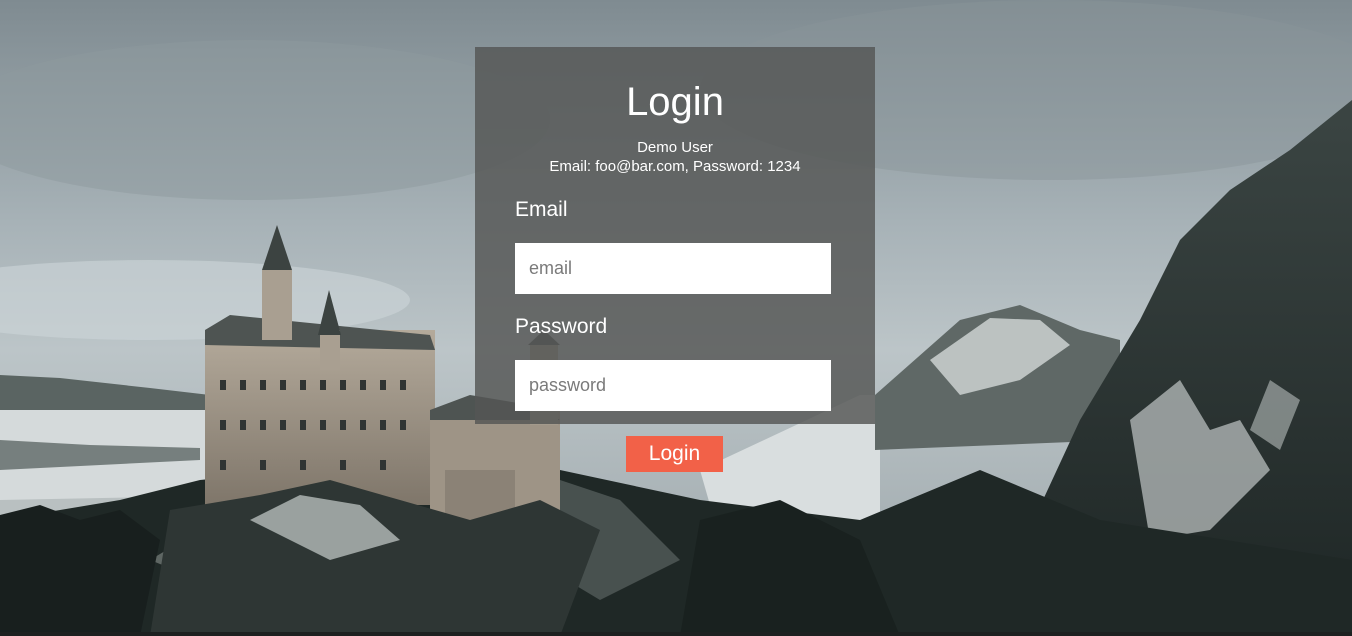 This screenshot has width=1352, height=636. I want to click on login-title: Login, so click(675, 102).